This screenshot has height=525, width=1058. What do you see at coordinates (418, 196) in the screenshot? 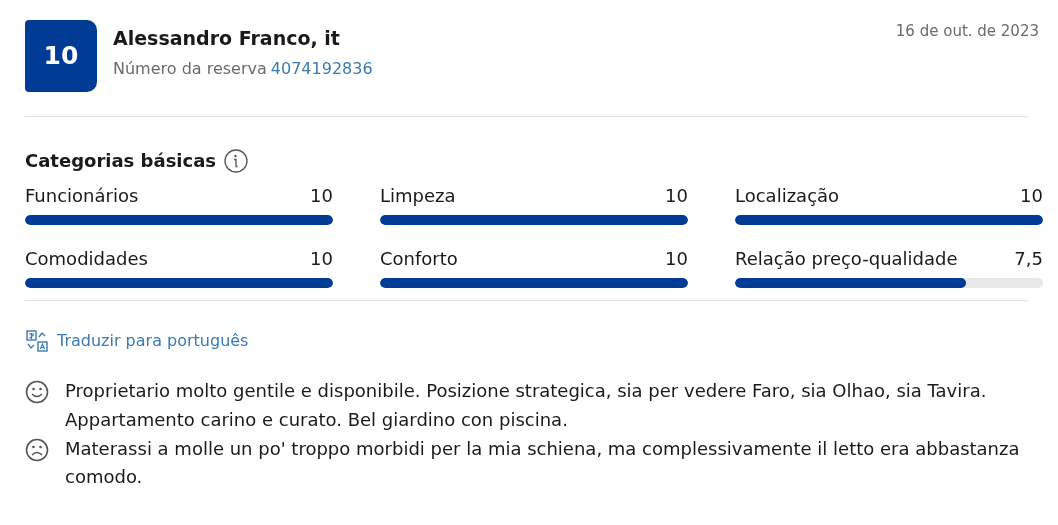
I see `category-label: Limpeza` at bounding box center [418, 196].